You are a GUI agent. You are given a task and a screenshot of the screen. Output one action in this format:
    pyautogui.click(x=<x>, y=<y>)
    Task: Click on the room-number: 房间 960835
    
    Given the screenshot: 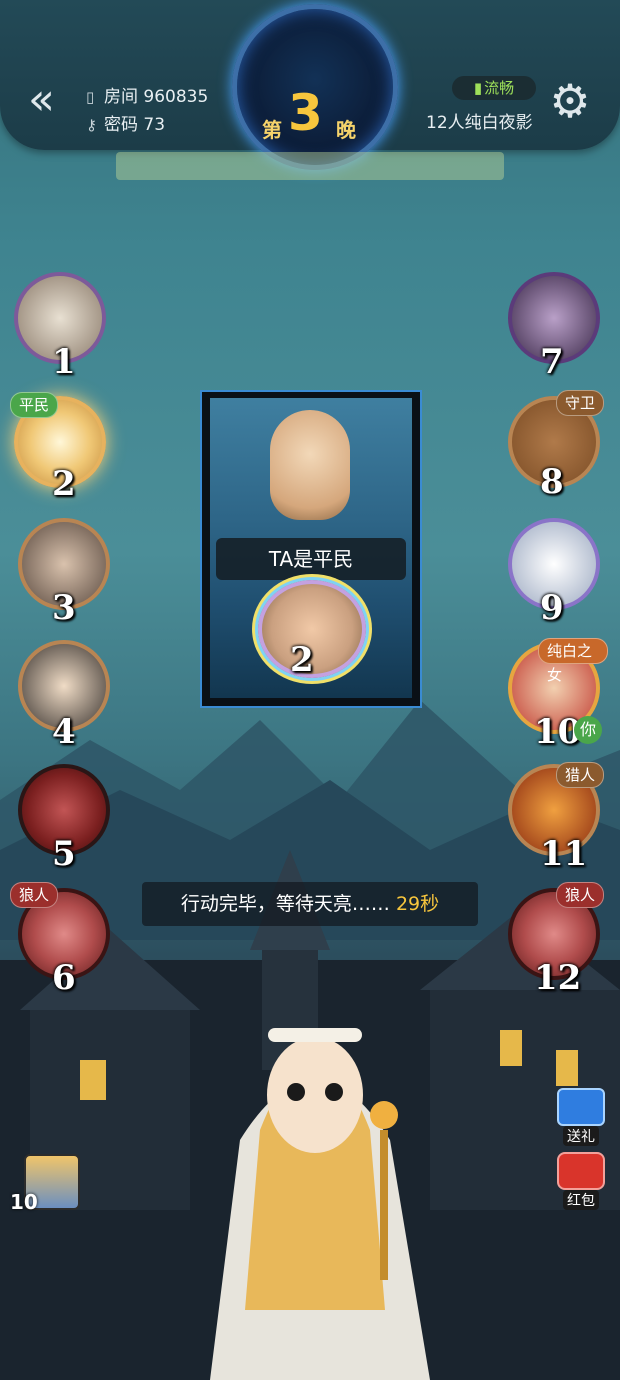 What is the action you would take?
    pyautogui.click(x=156, y=97)
    